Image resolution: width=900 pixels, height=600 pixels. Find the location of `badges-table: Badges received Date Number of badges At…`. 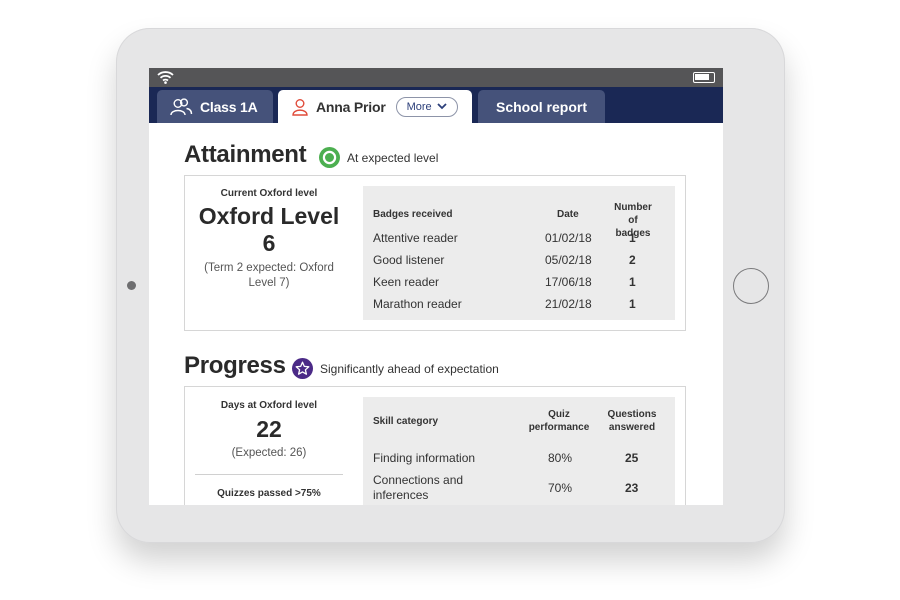

badges-table: Badges received Date Number of badges At… is located at coordinates (519, 253).